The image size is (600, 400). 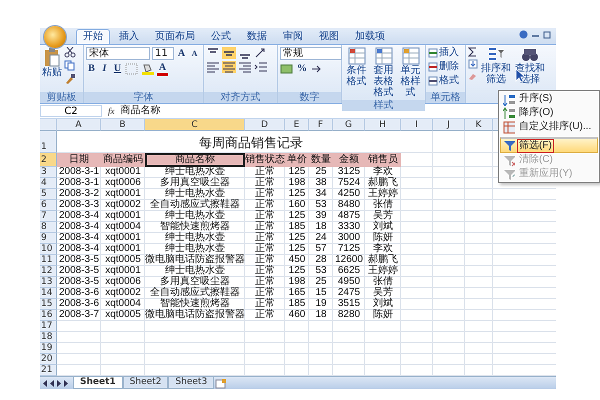 I want to click on table-cell-text: 多用真空吸尘器, so click(x=195, y=282).